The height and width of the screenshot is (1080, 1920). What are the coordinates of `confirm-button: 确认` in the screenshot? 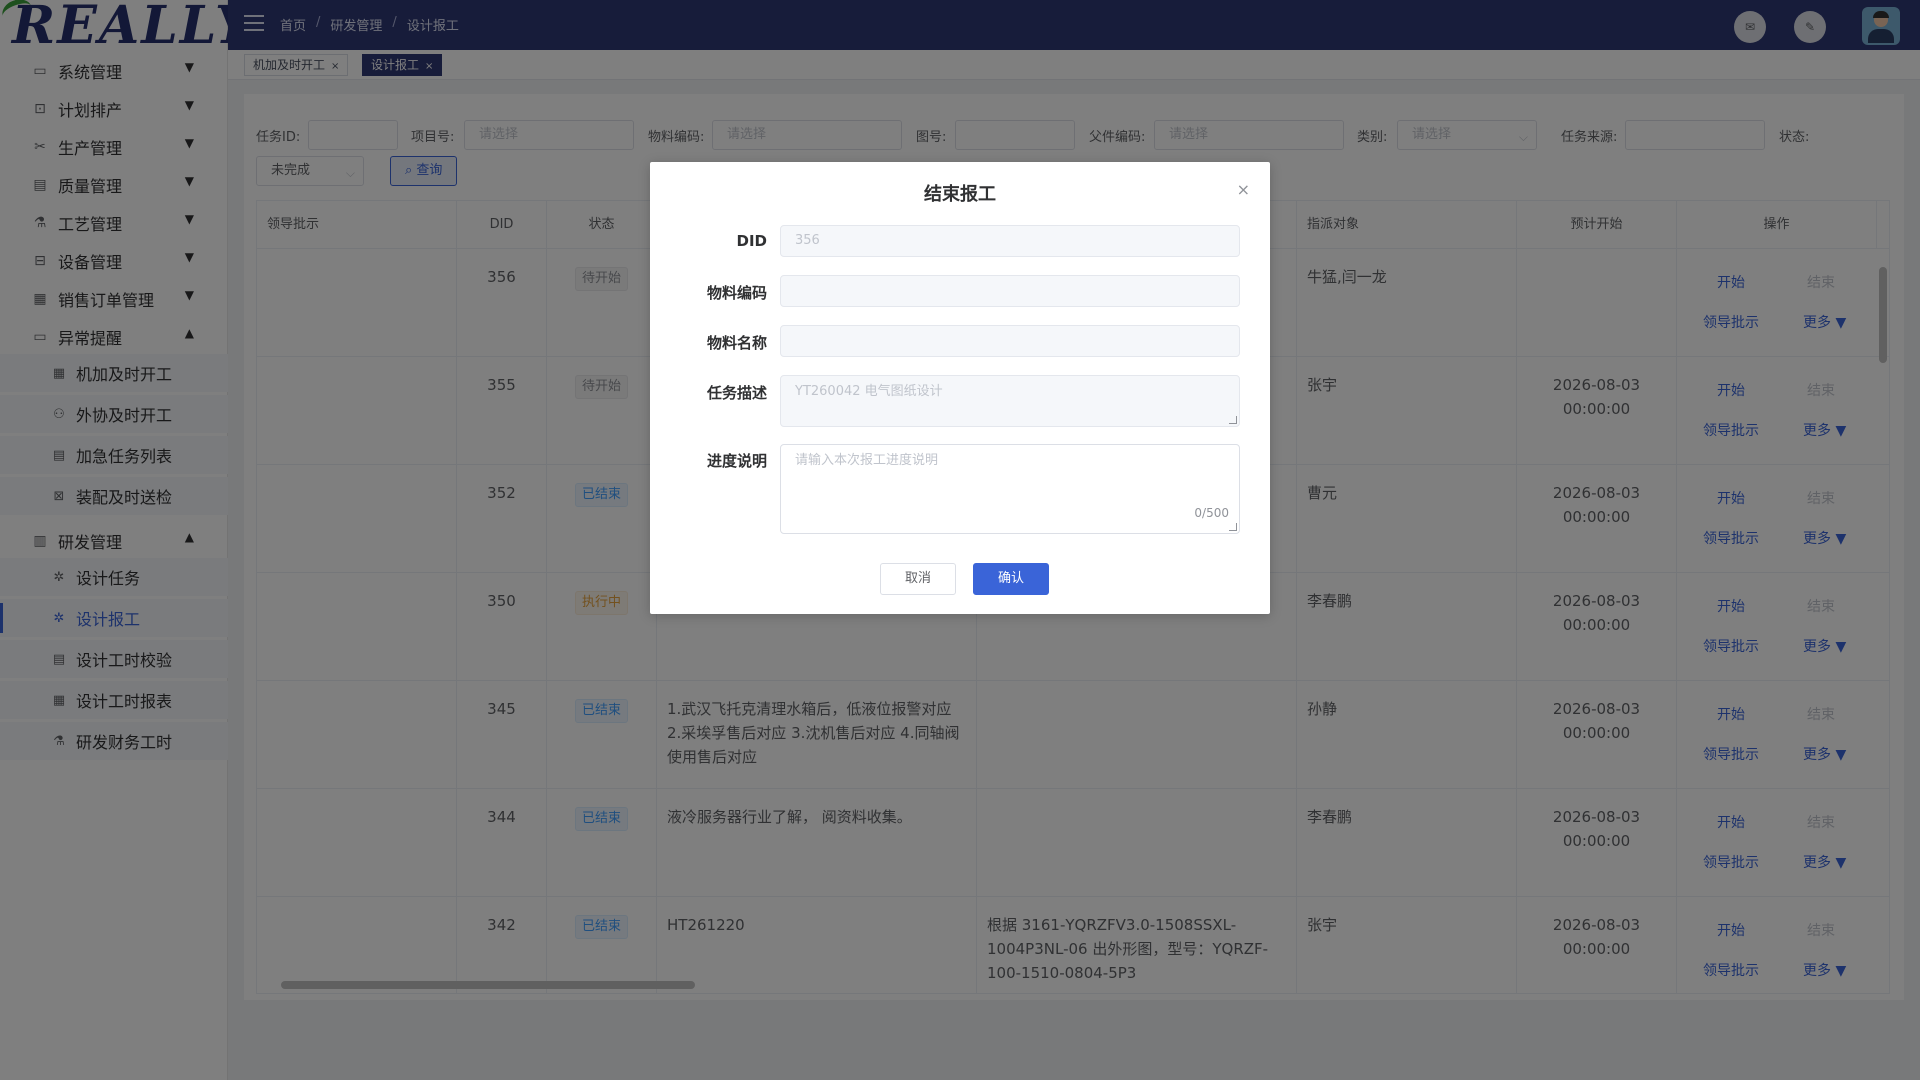 It's located at (1011, 579).